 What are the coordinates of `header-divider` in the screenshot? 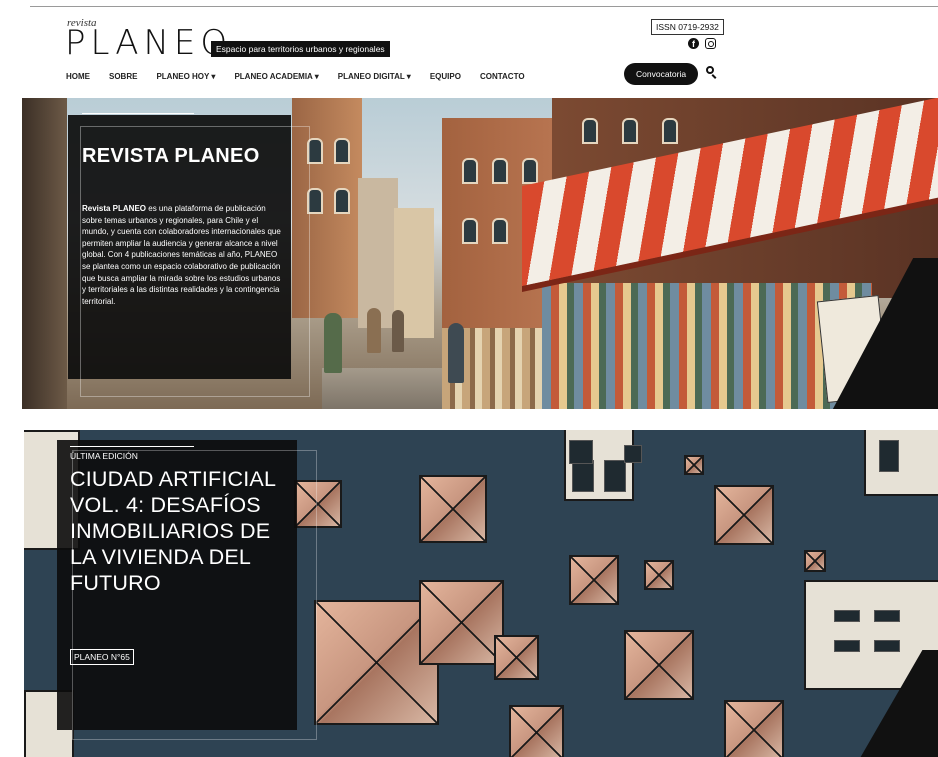 It's located at (484, 6).